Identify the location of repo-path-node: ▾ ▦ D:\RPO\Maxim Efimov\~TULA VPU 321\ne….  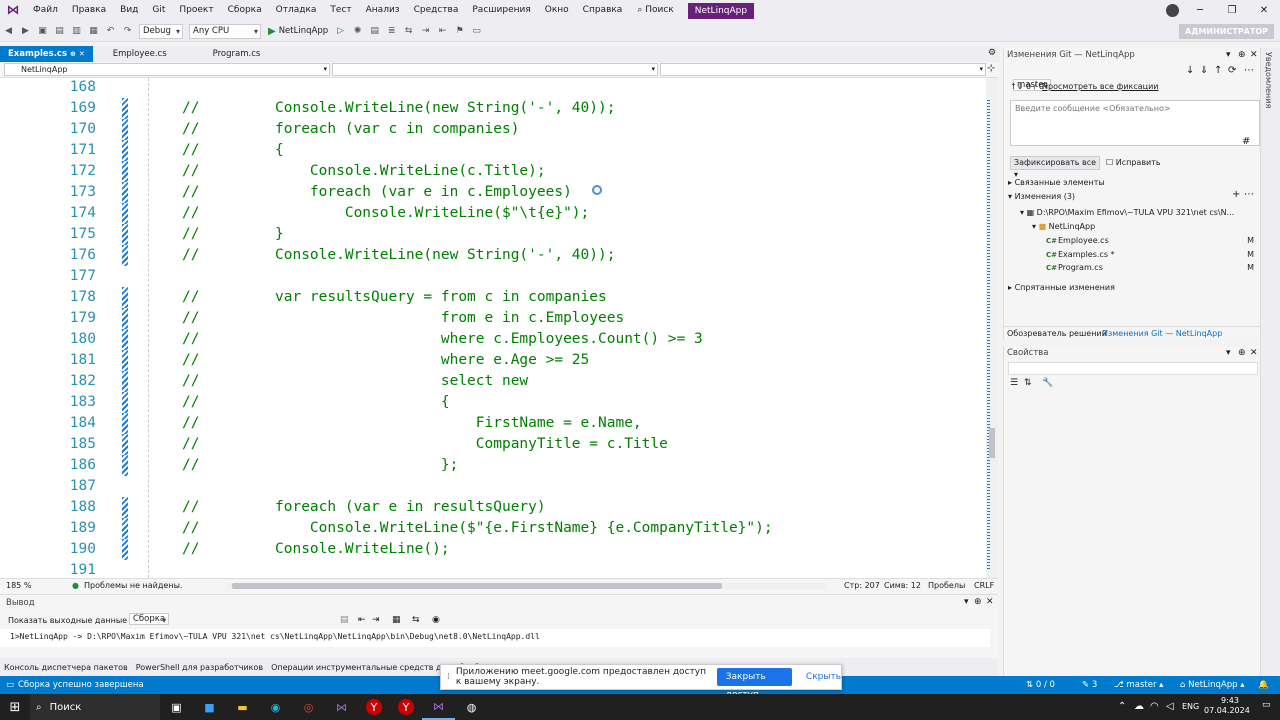
(1127, 212).